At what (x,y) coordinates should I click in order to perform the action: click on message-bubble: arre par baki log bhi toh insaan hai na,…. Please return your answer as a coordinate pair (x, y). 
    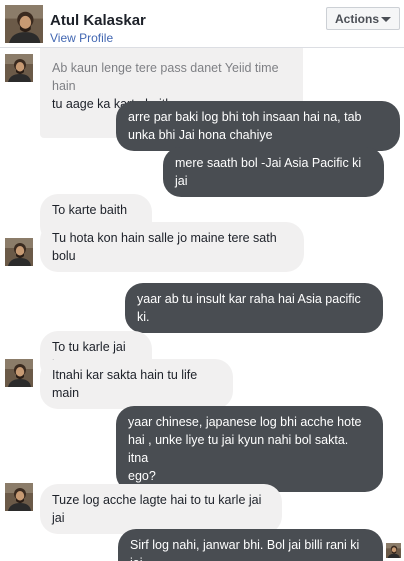
    Looking at the image, I should click on (258, 126).